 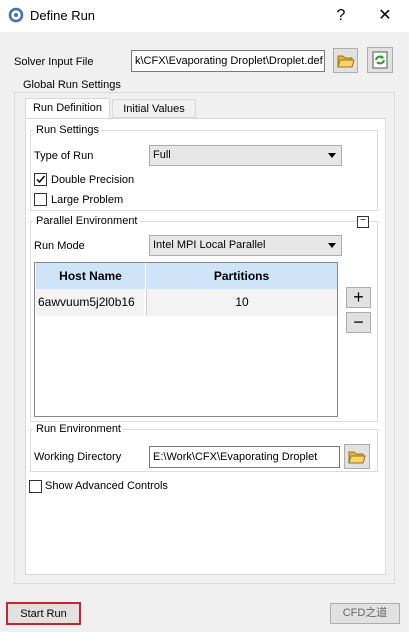 What do you see at coordinates (72, 85) in the screenshot?
I see `global-run-settings-title: Global Run Settings` at bounding box center [72, 85].